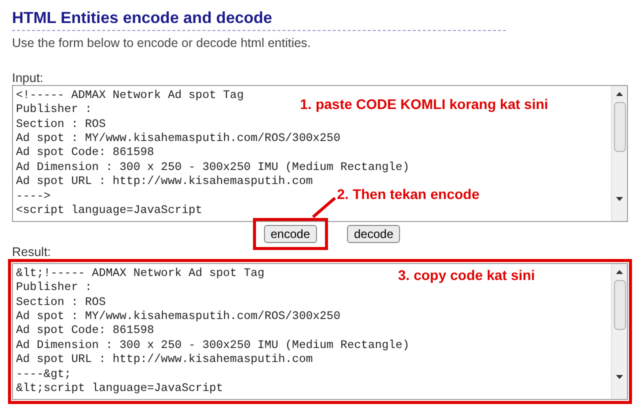 The image size is (640, 416). What do you see at coordinates (424, 104) in the screenshot?
I see `annotation-text: 1. paste CODE KOMLI korang kat sini` at bounding box center [424, 104].